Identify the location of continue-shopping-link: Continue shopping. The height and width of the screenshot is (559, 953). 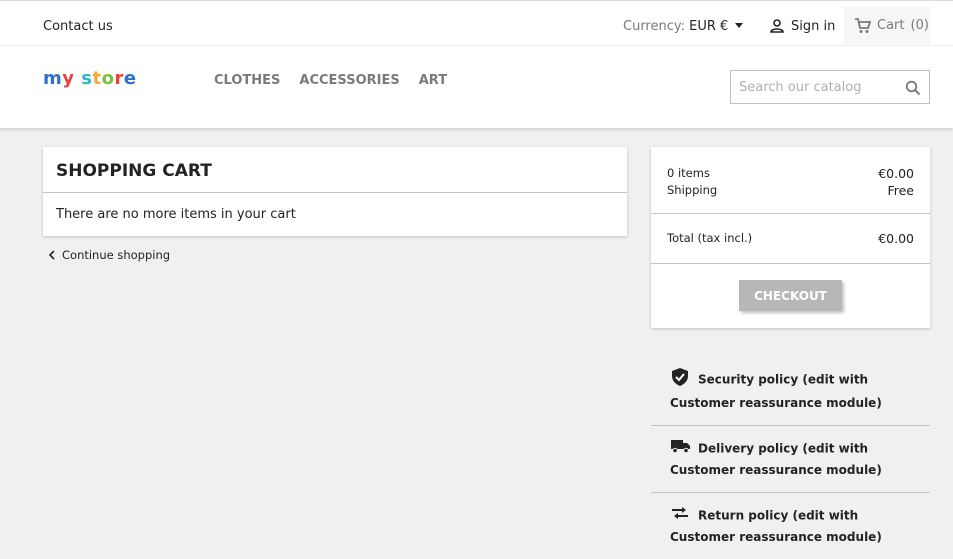
(109, 255).